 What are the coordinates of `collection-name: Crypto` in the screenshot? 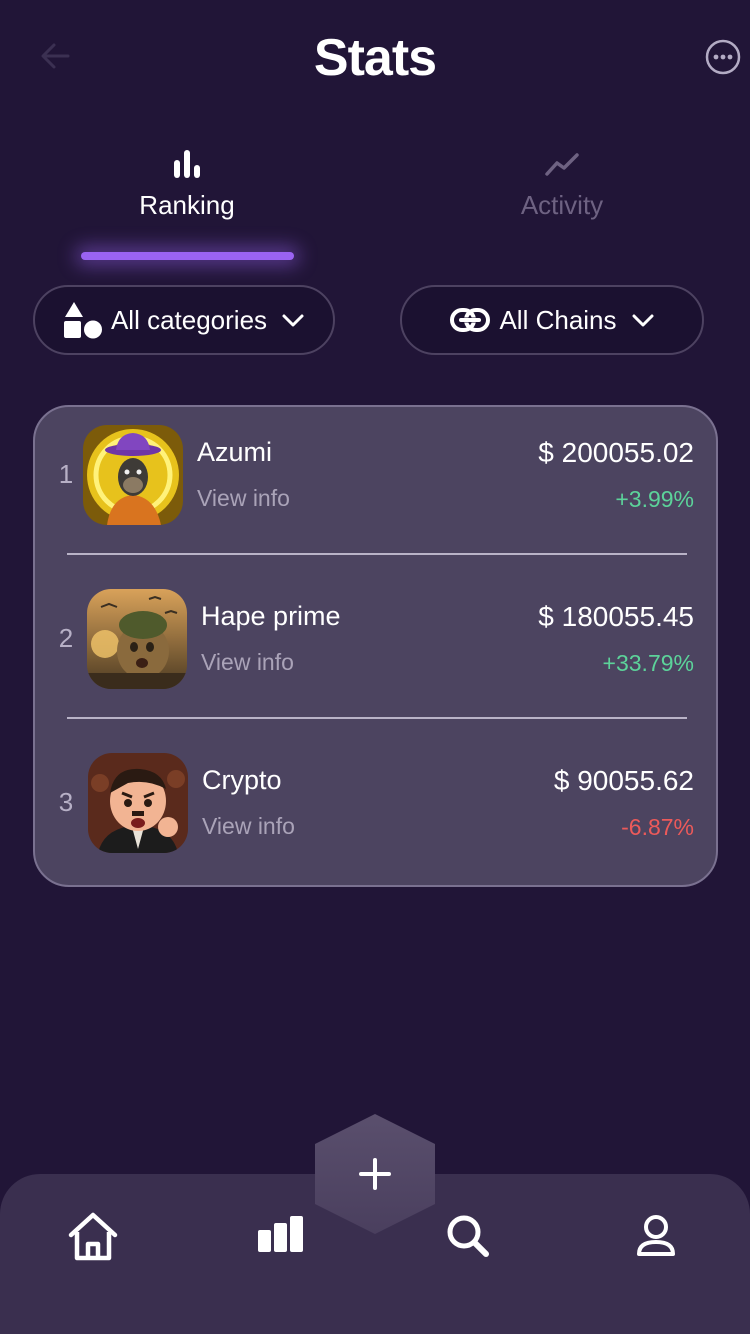 It's located at (242, 780).